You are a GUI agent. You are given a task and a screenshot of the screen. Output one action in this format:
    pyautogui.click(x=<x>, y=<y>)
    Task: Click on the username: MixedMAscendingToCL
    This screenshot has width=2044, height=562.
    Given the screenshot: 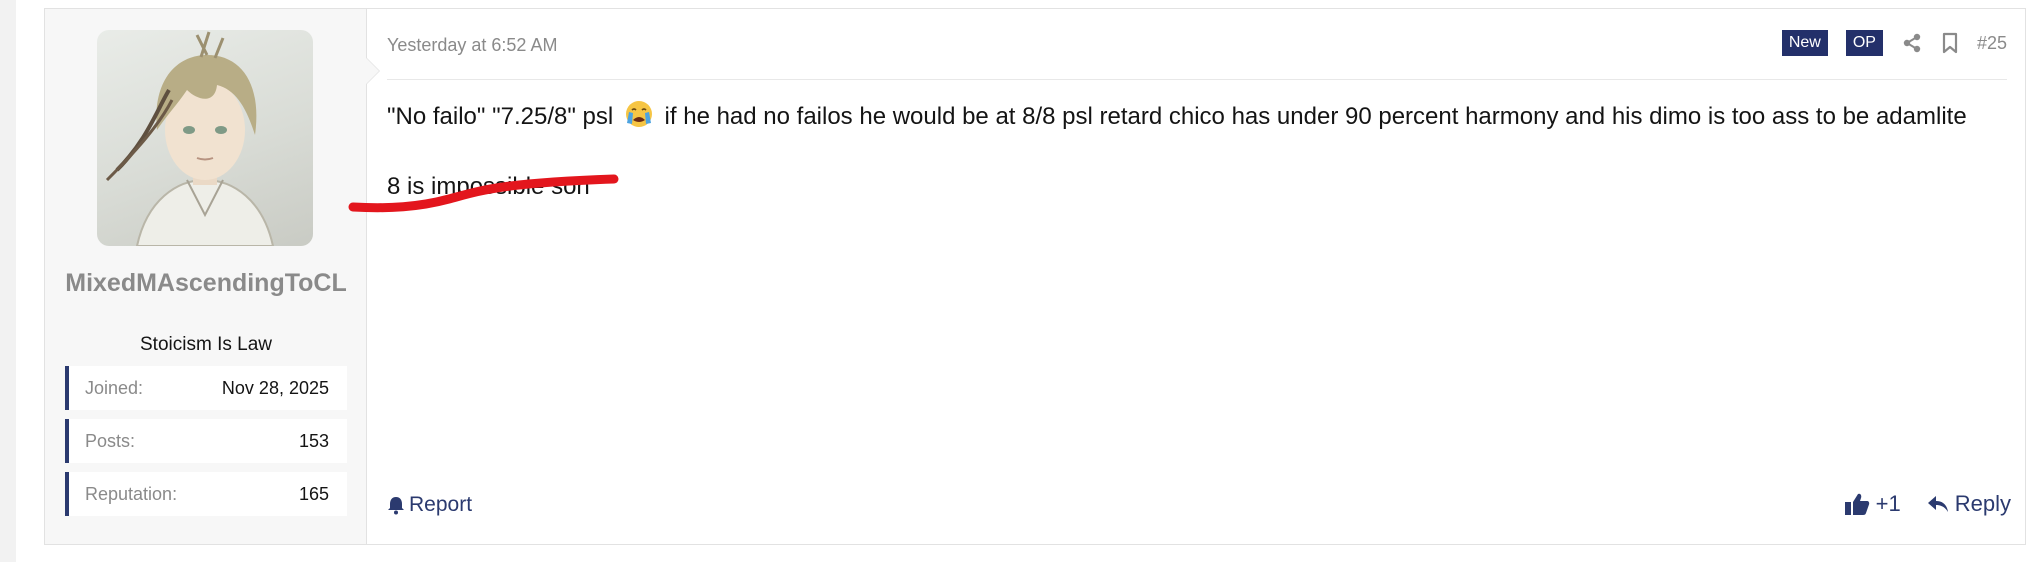 What is the action you would take?
    pyautogui.click(x=206, y=283)
    